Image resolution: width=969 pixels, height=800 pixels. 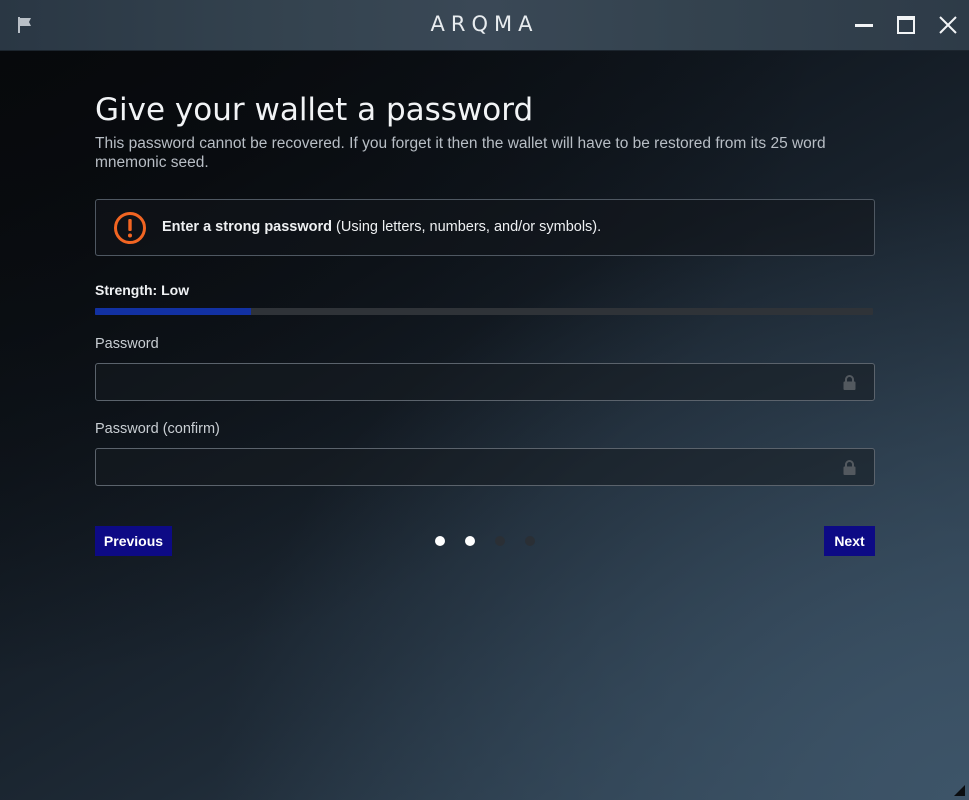 I want to click on notice-bold-text: Enter a strong password, so click(x=247, y=227).